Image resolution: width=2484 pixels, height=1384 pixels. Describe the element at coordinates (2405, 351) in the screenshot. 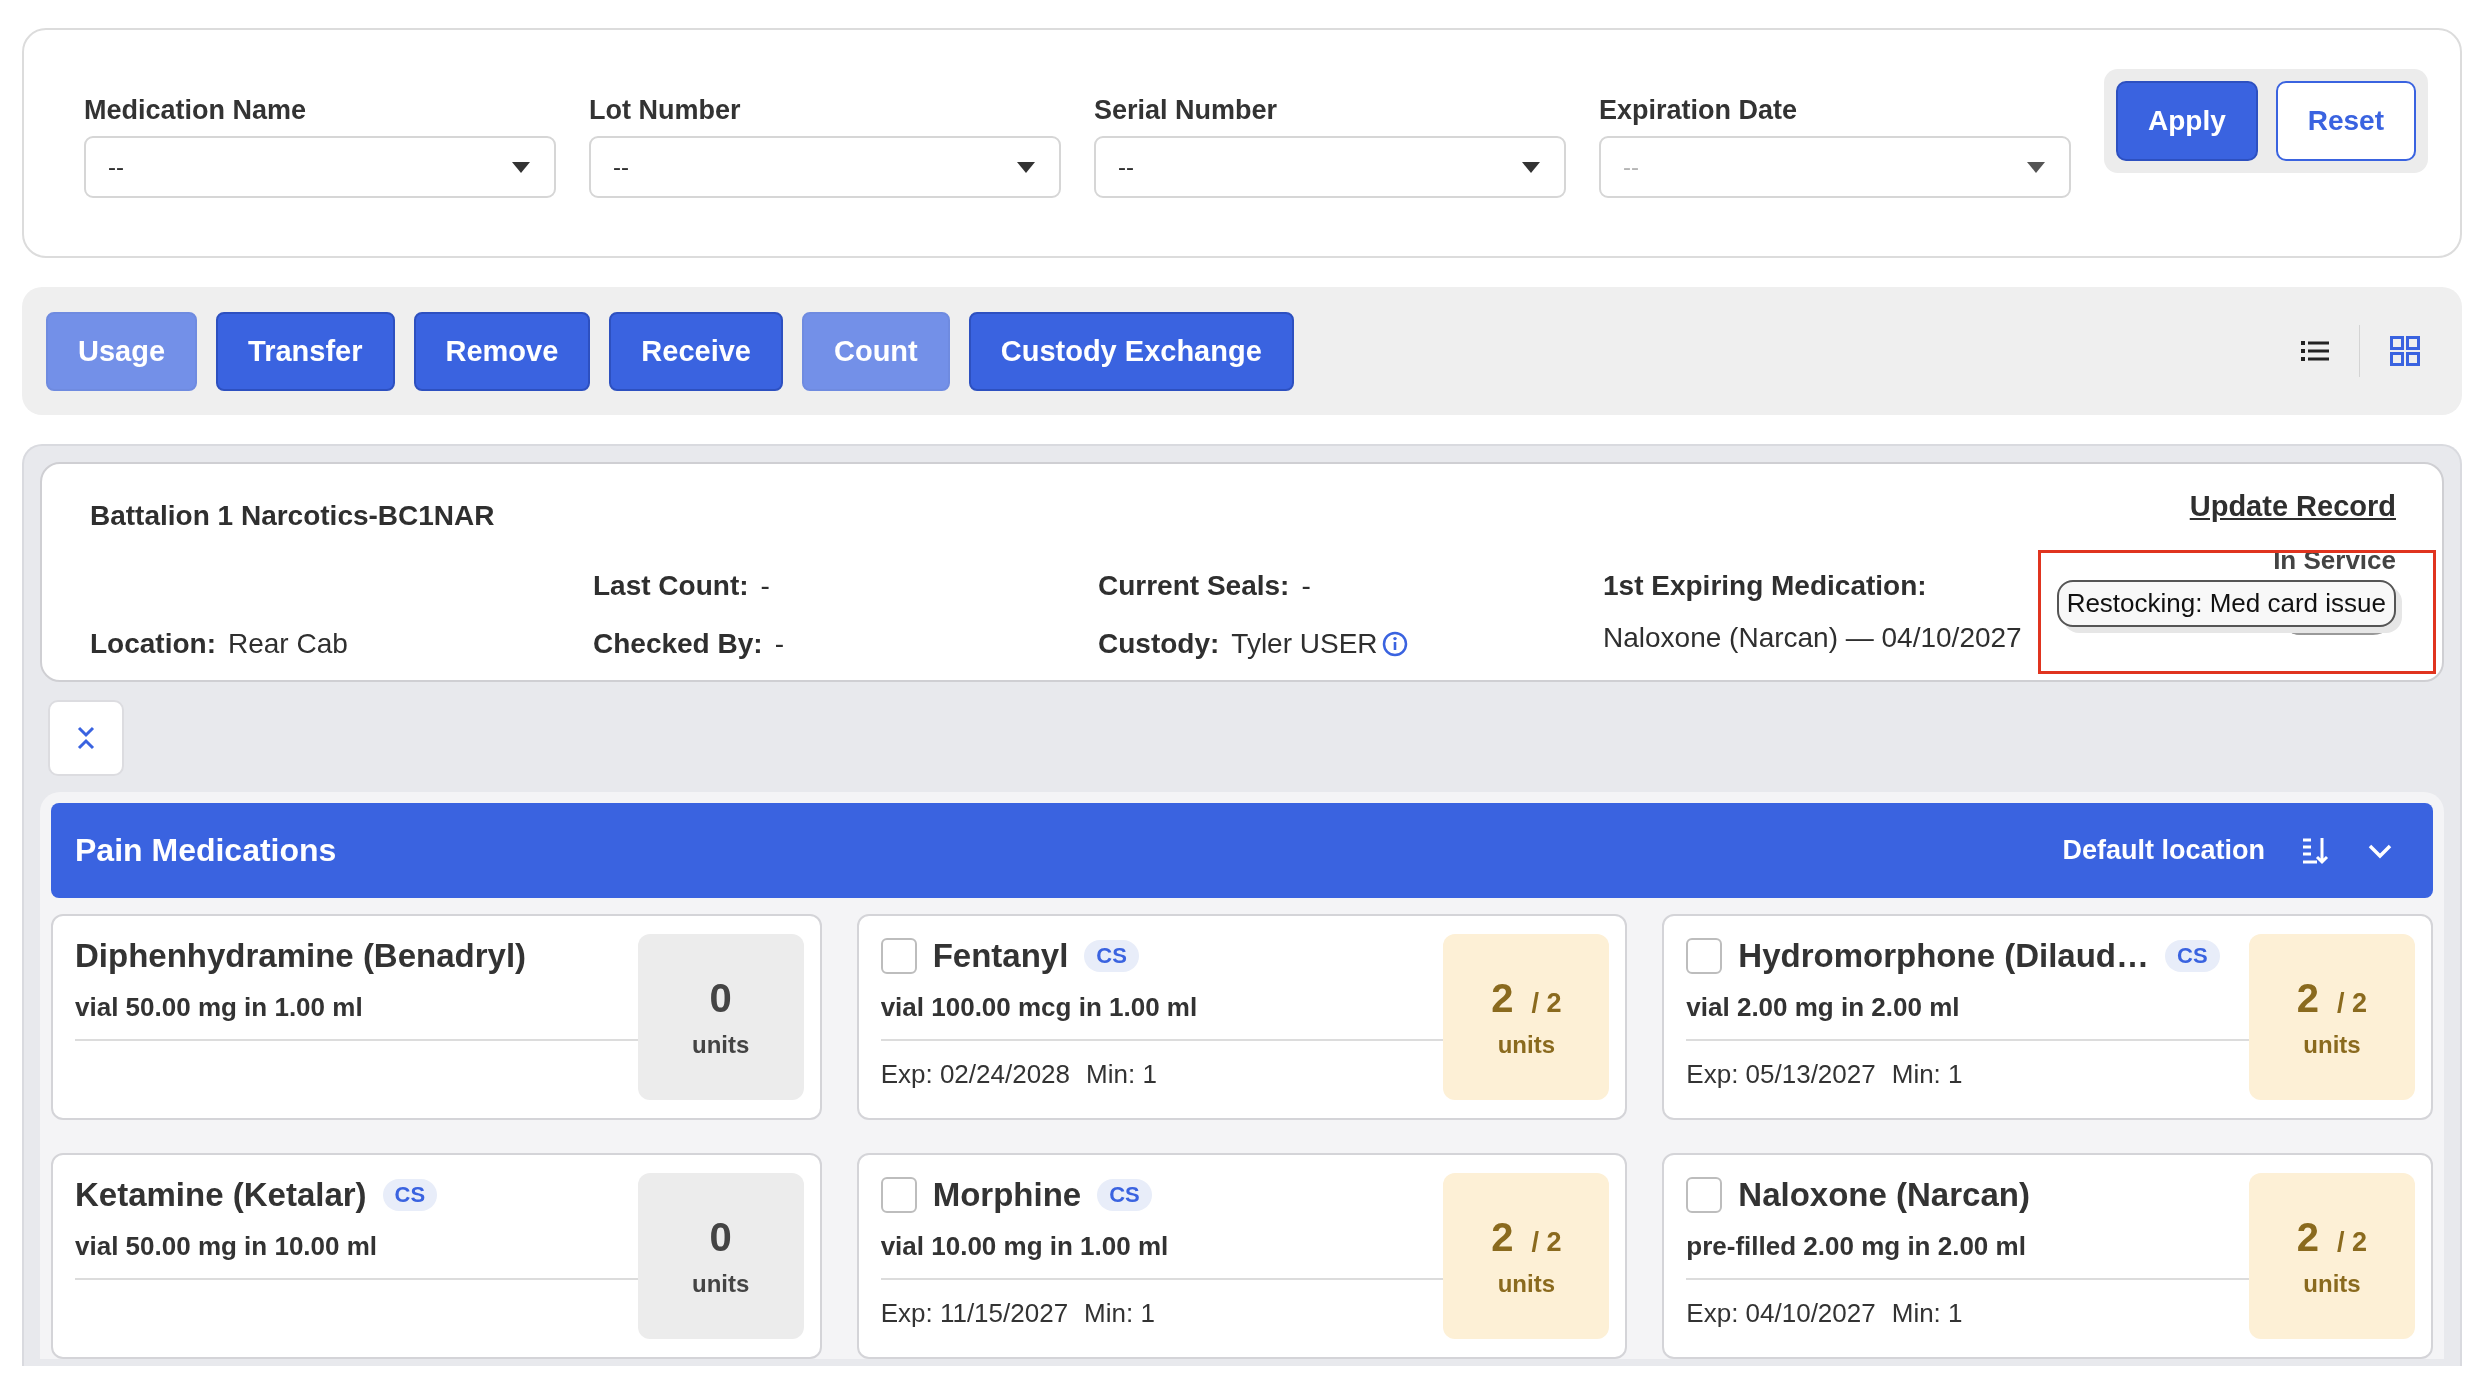

I see `grid-view-icon` at that location.